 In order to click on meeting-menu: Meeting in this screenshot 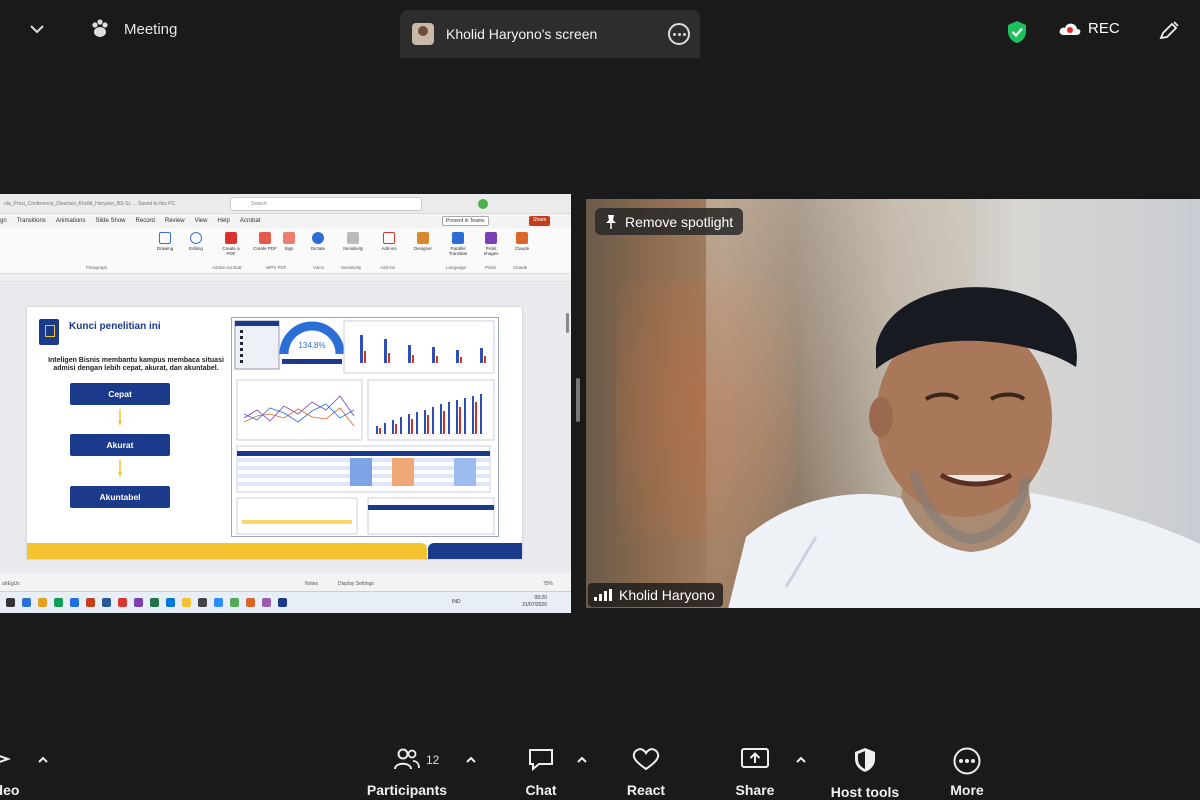, I will do `click(133, 29)`.